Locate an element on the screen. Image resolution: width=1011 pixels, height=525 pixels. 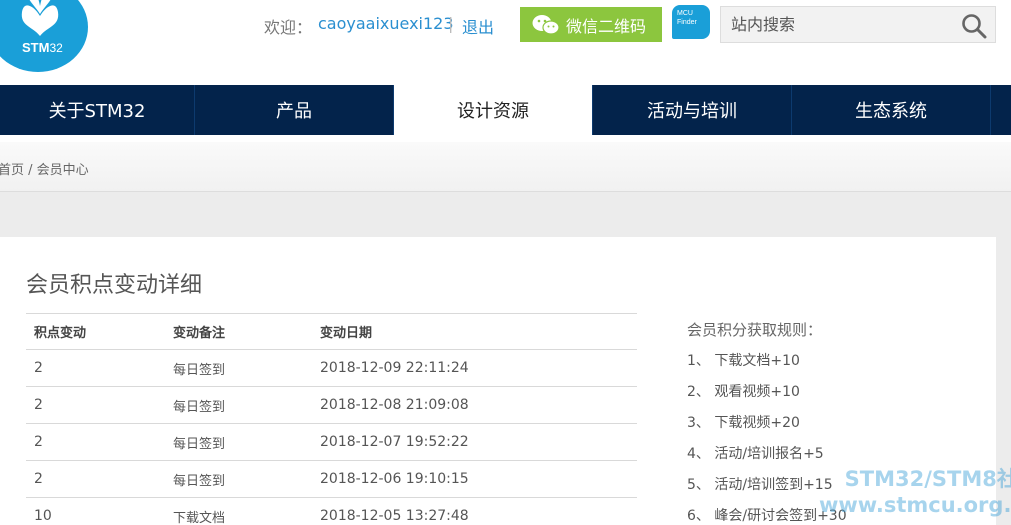
column-header: 积点变动 is located at coordinates (60, 333).